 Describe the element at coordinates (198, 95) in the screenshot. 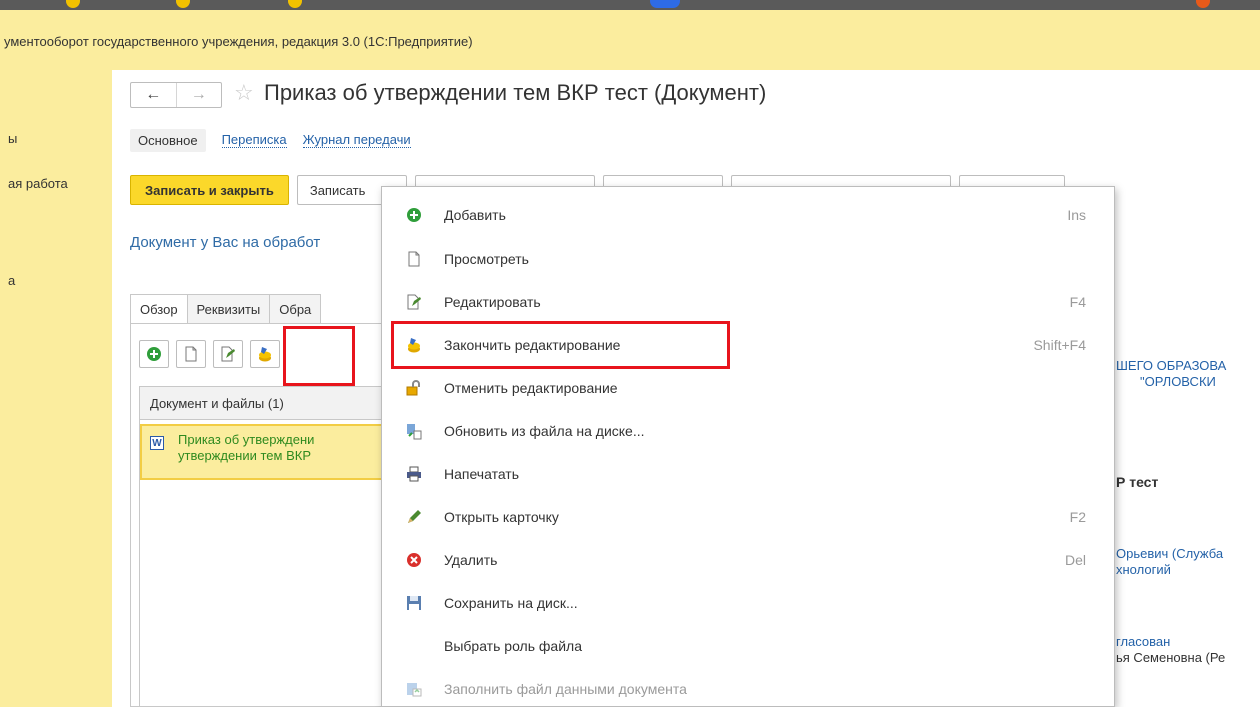

I see `forward-arrow-icon: →` at that location.